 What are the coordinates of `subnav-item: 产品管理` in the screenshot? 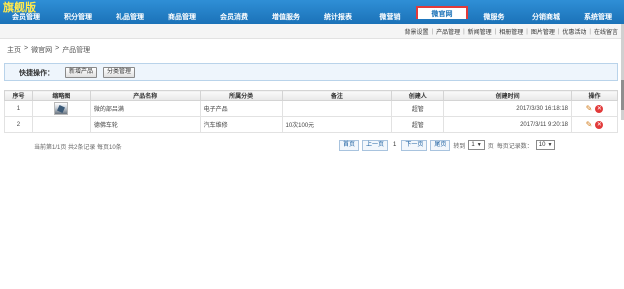 It's located at (448, 31).